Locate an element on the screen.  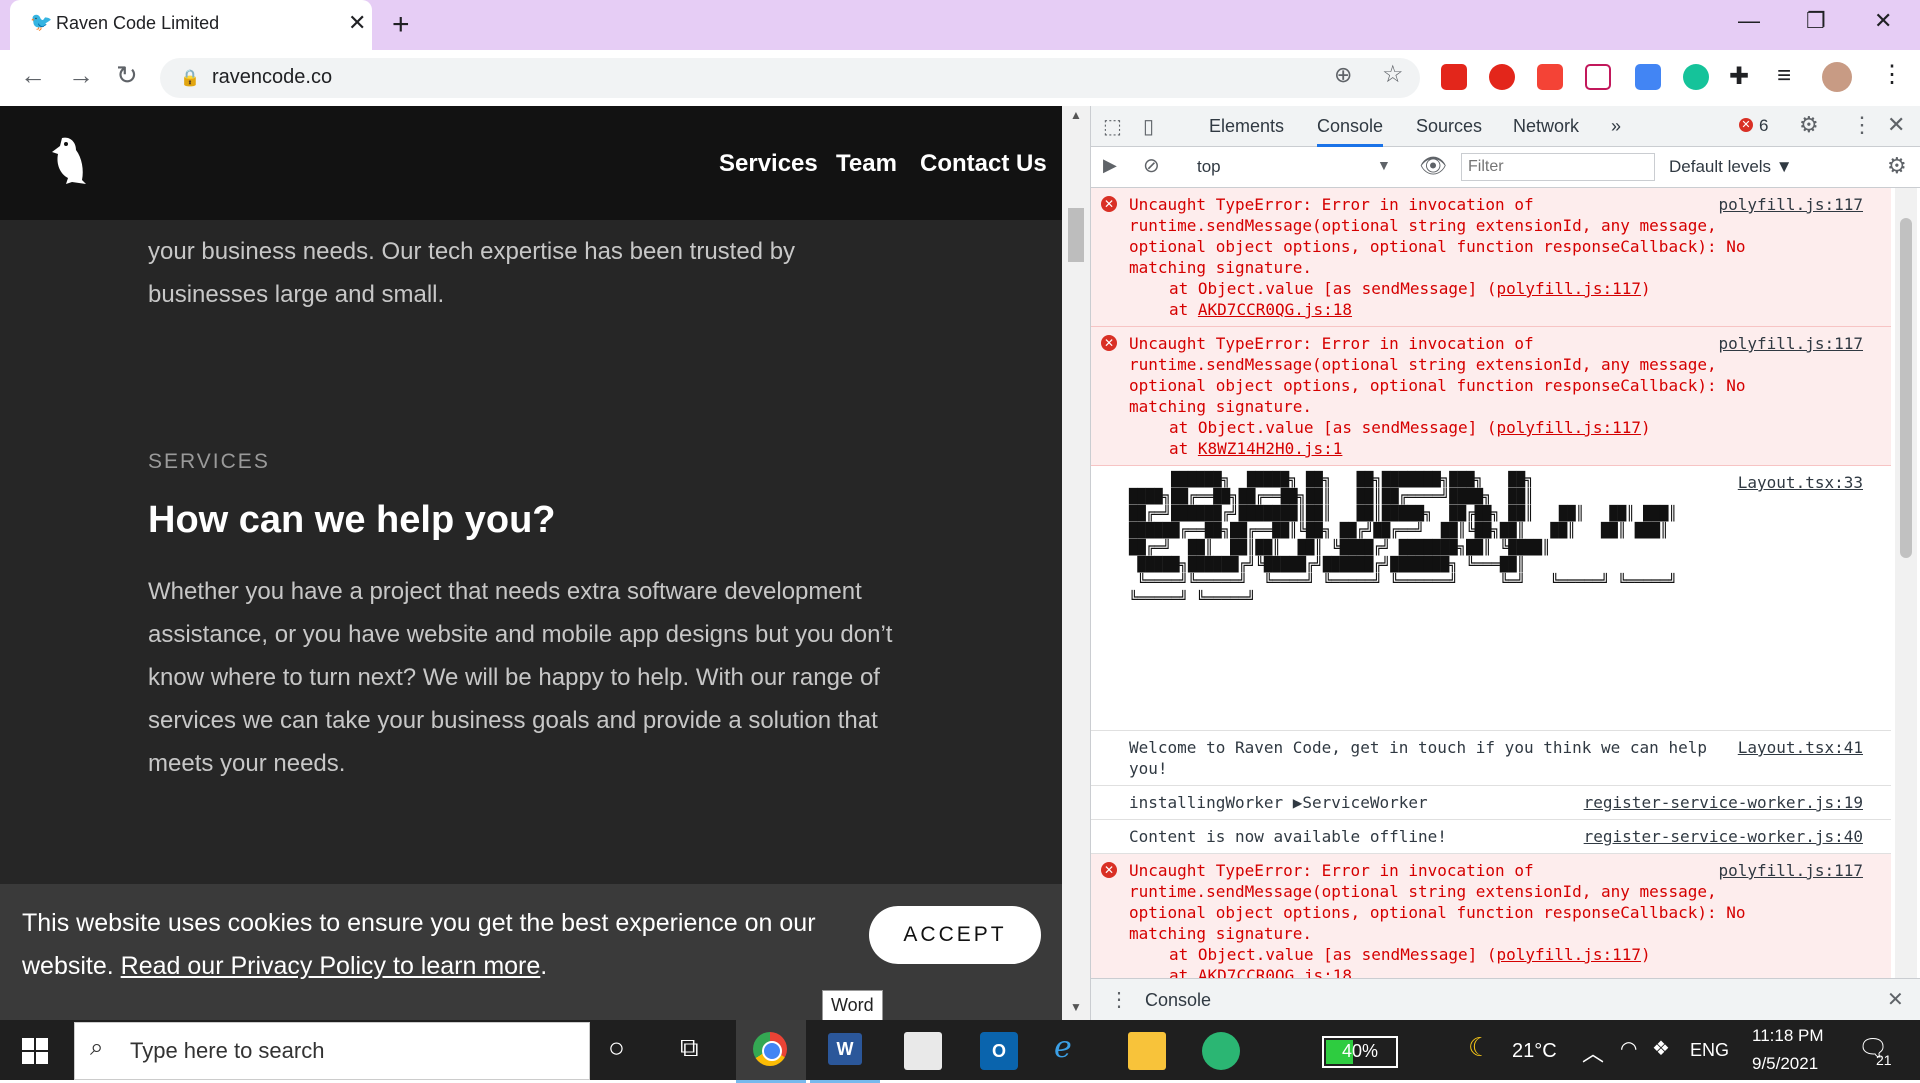
search-icon: ⌕ is located at coordinates (96, 1048).